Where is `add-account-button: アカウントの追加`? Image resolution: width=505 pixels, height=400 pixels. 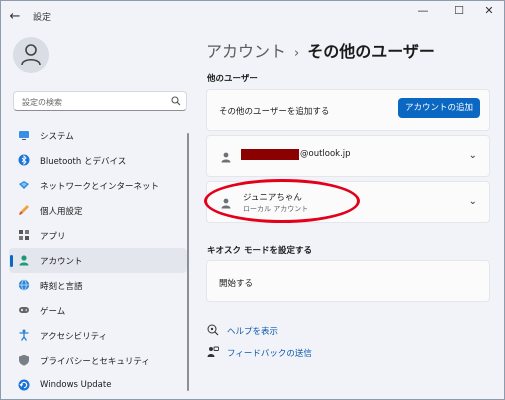 add-account-button: アカウントの追加 is located at coordinates (439, 108).